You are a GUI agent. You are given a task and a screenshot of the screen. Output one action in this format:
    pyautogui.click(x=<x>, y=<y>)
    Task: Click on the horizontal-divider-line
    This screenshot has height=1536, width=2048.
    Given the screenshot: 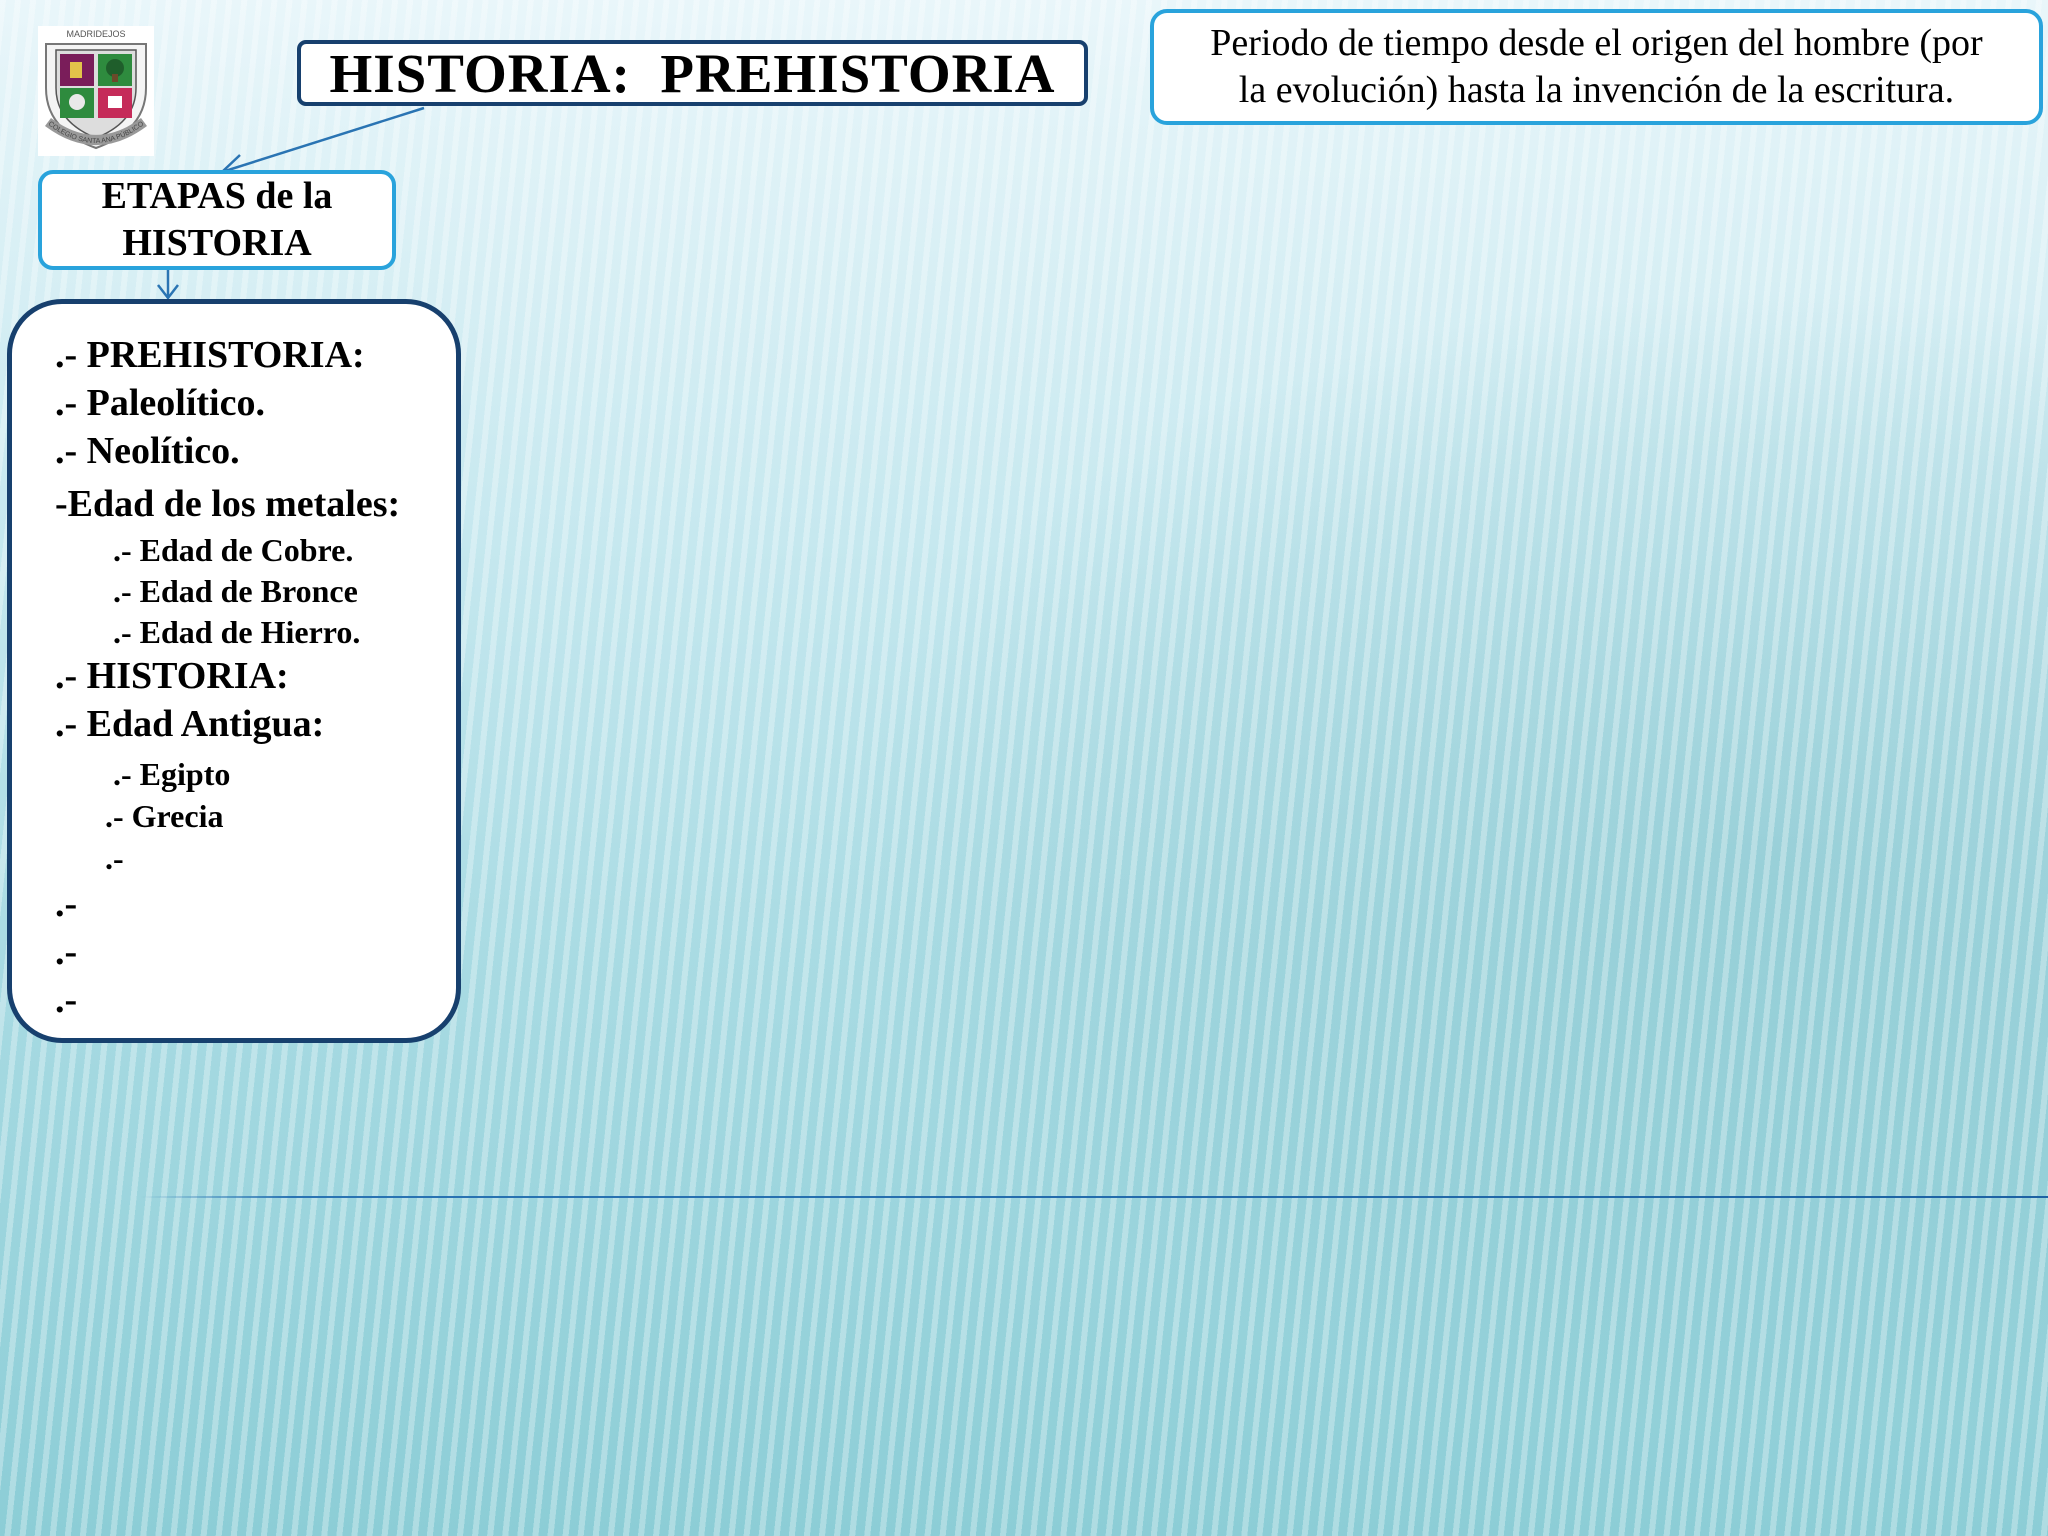 What is the action you would take?
    pyautogui.click(x=1094, y=1197)
    